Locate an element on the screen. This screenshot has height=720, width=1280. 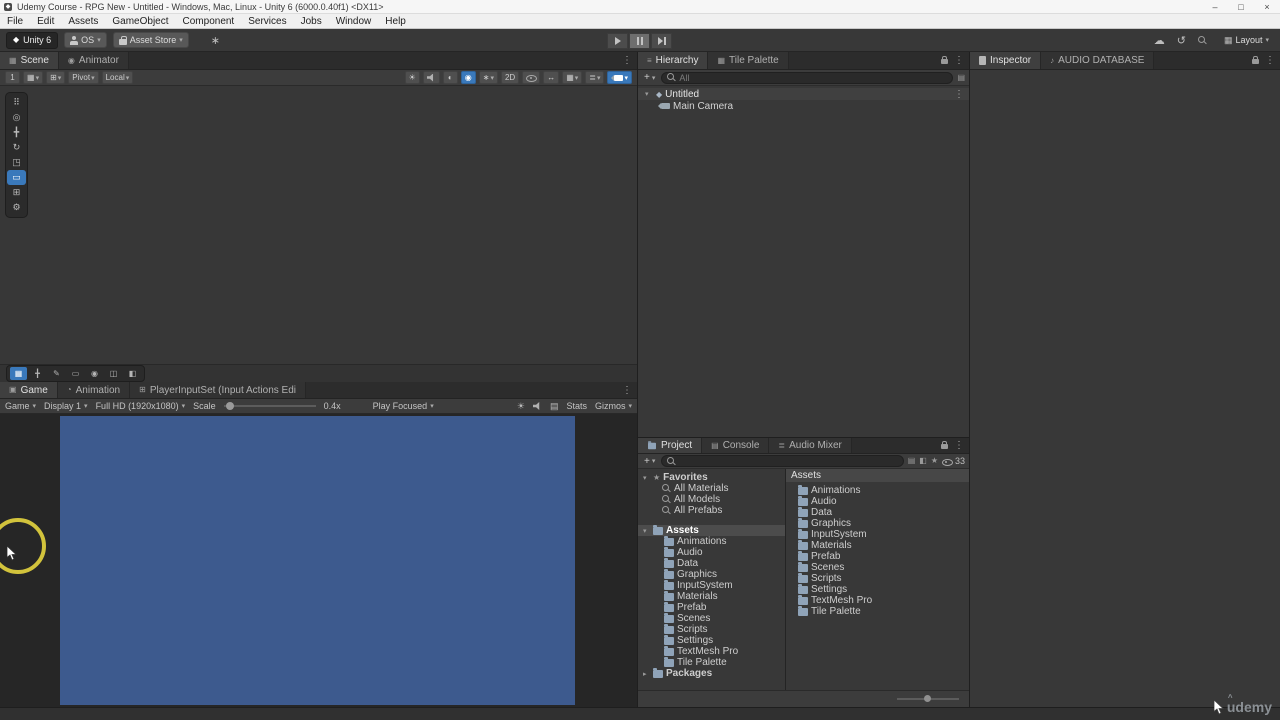
effects-dropdown: ∗ ▾ is located at coordinates (488, 77).